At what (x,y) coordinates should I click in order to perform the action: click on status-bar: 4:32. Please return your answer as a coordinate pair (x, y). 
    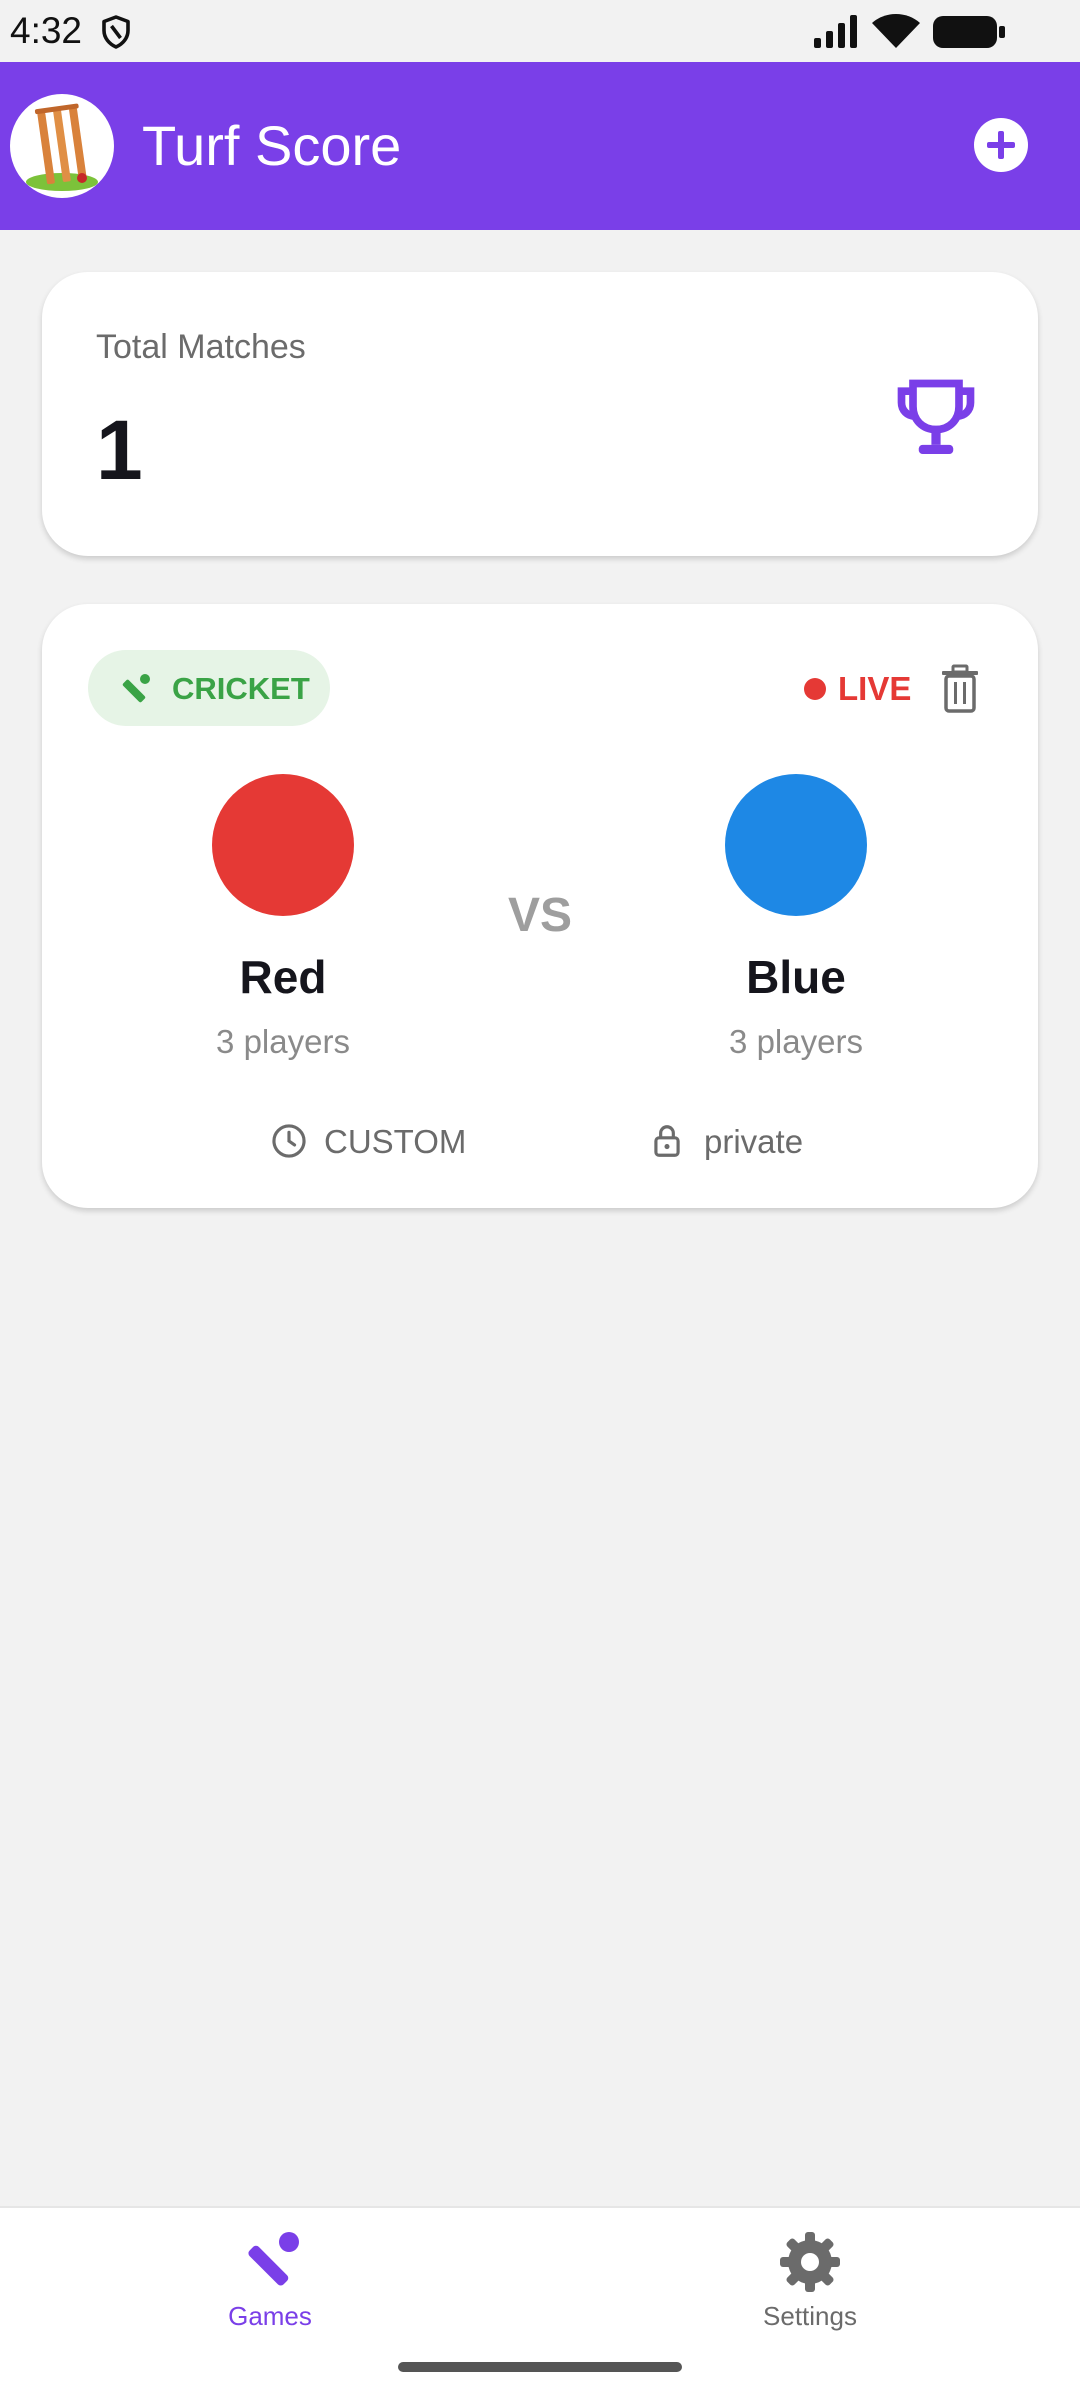
    Looking at the image, I should click on (540, 31).